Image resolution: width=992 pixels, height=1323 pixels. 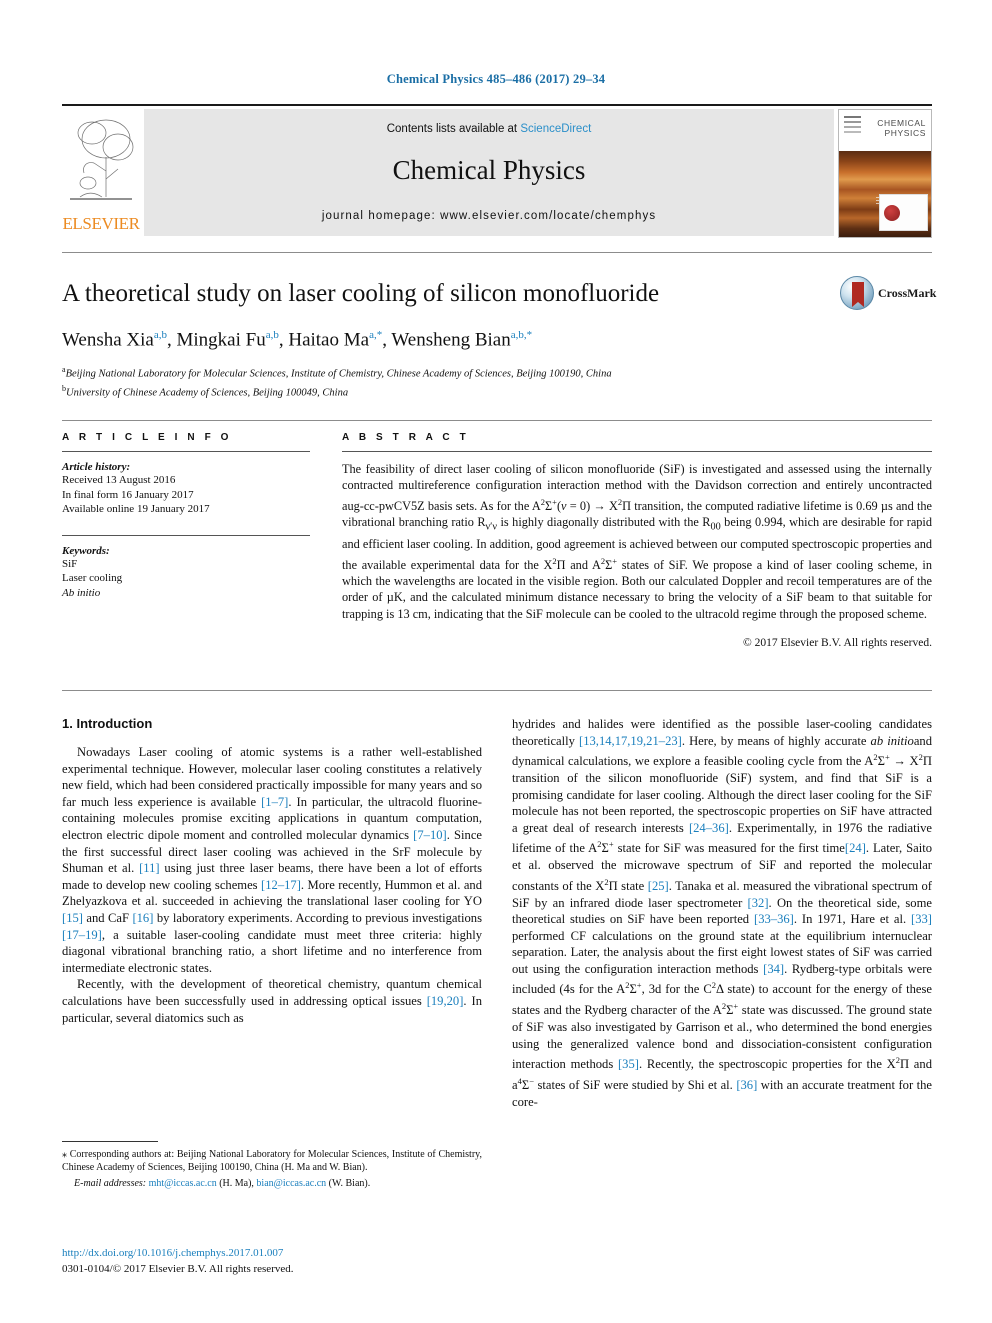 I want to click on article-history-label: Article history:, so click(x=96, y=467).